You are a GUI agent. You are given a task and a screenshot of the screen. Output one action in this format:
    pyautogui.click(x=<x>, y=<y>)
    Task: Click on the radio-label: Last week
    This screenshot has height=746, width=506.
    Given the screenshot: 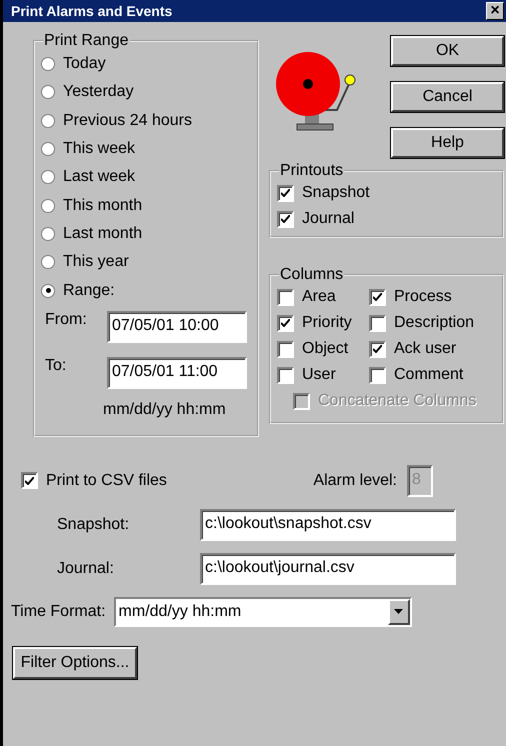 What is the action you would take?
    pyautogui.click(x=99, y=177)
    